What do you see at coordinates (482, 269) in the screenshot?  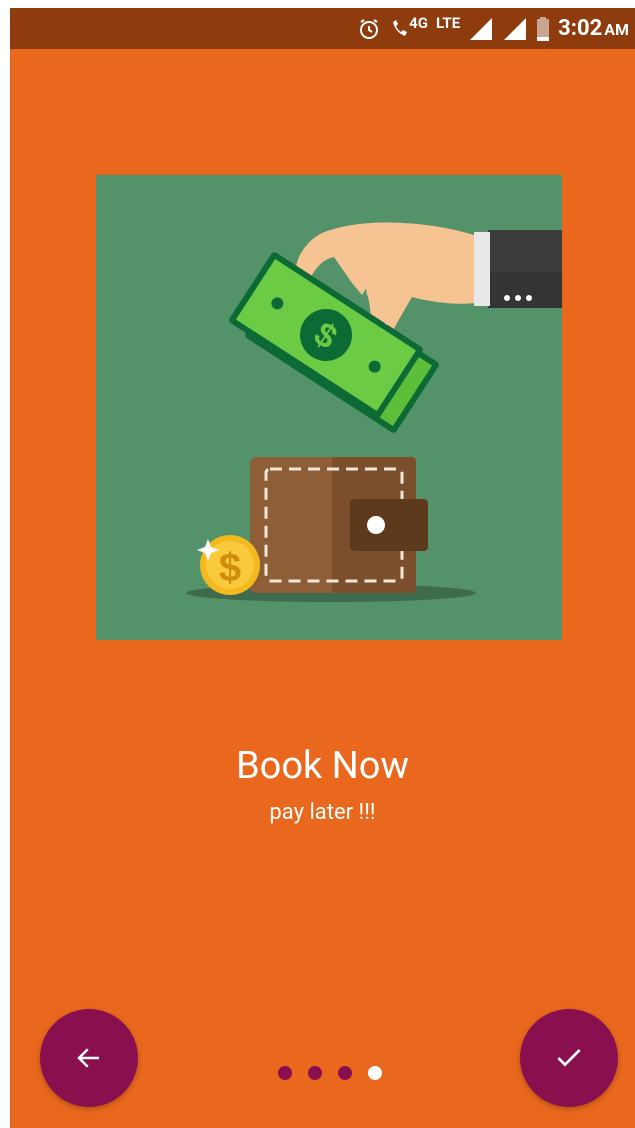 I see `shirt-cuff` at bounding box center [482, 269].